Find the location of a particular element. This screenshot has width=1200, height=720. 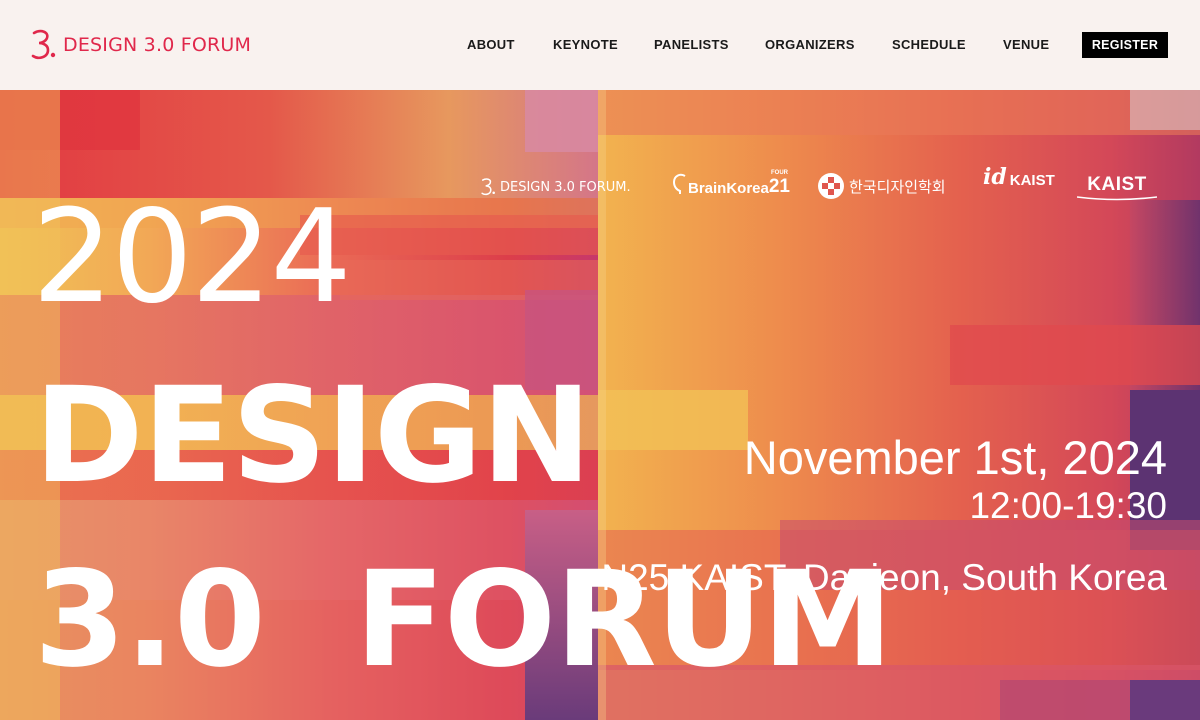

kaist-swoosh-icon is located at coordinates (1117, 198).